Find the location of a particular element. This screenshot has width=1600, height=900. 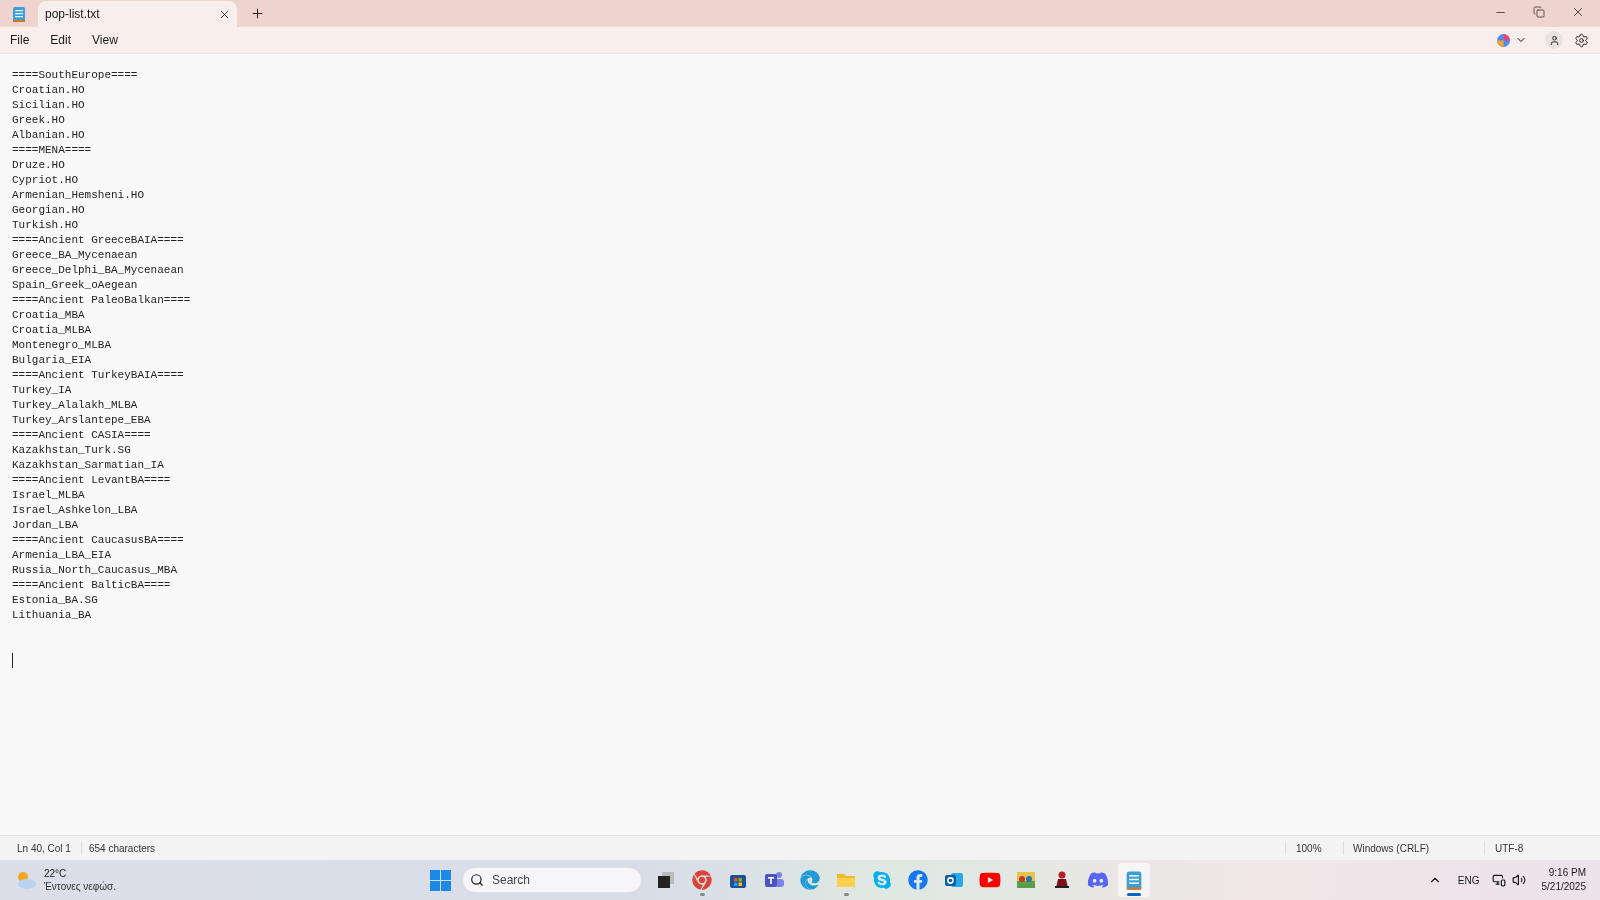

text-line: ====Ancient CASIA==== is located at coordinates (81, 435).